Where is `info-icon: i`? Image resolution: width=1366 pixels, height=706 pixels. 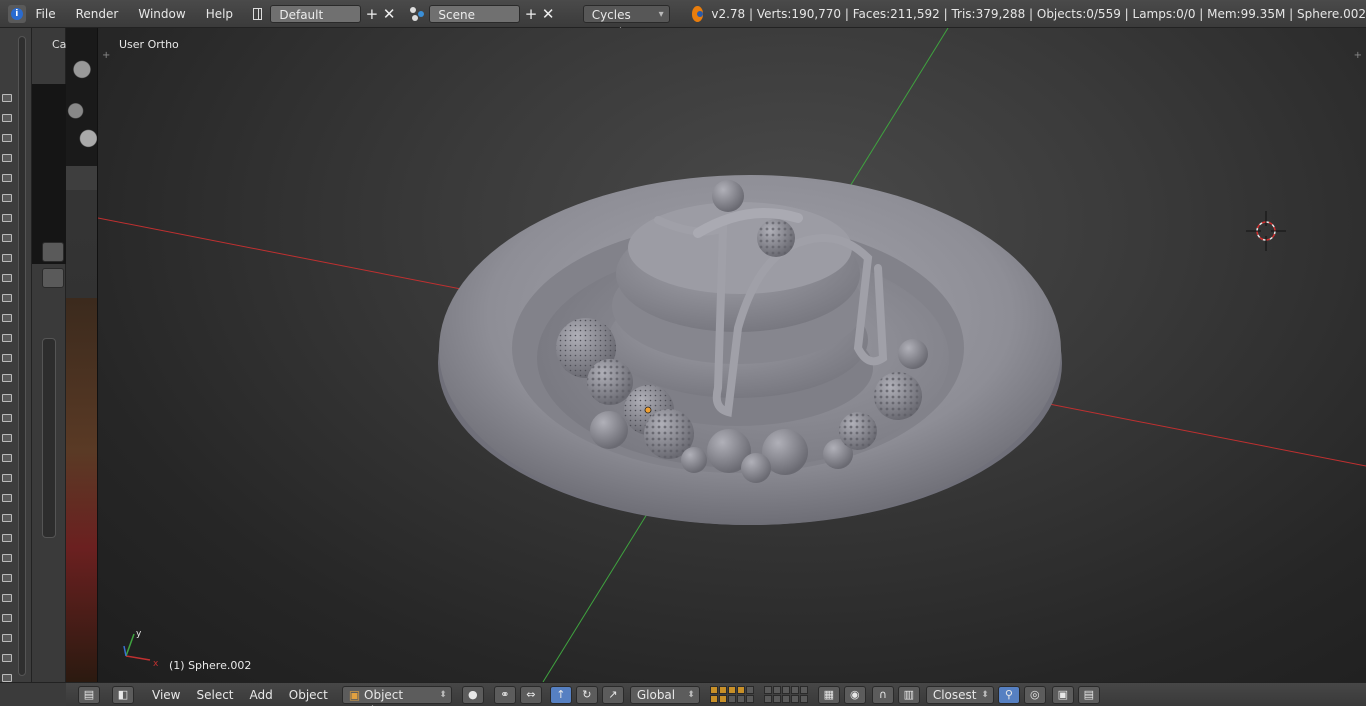 info-icon: i is located at coordinates (16, 13).